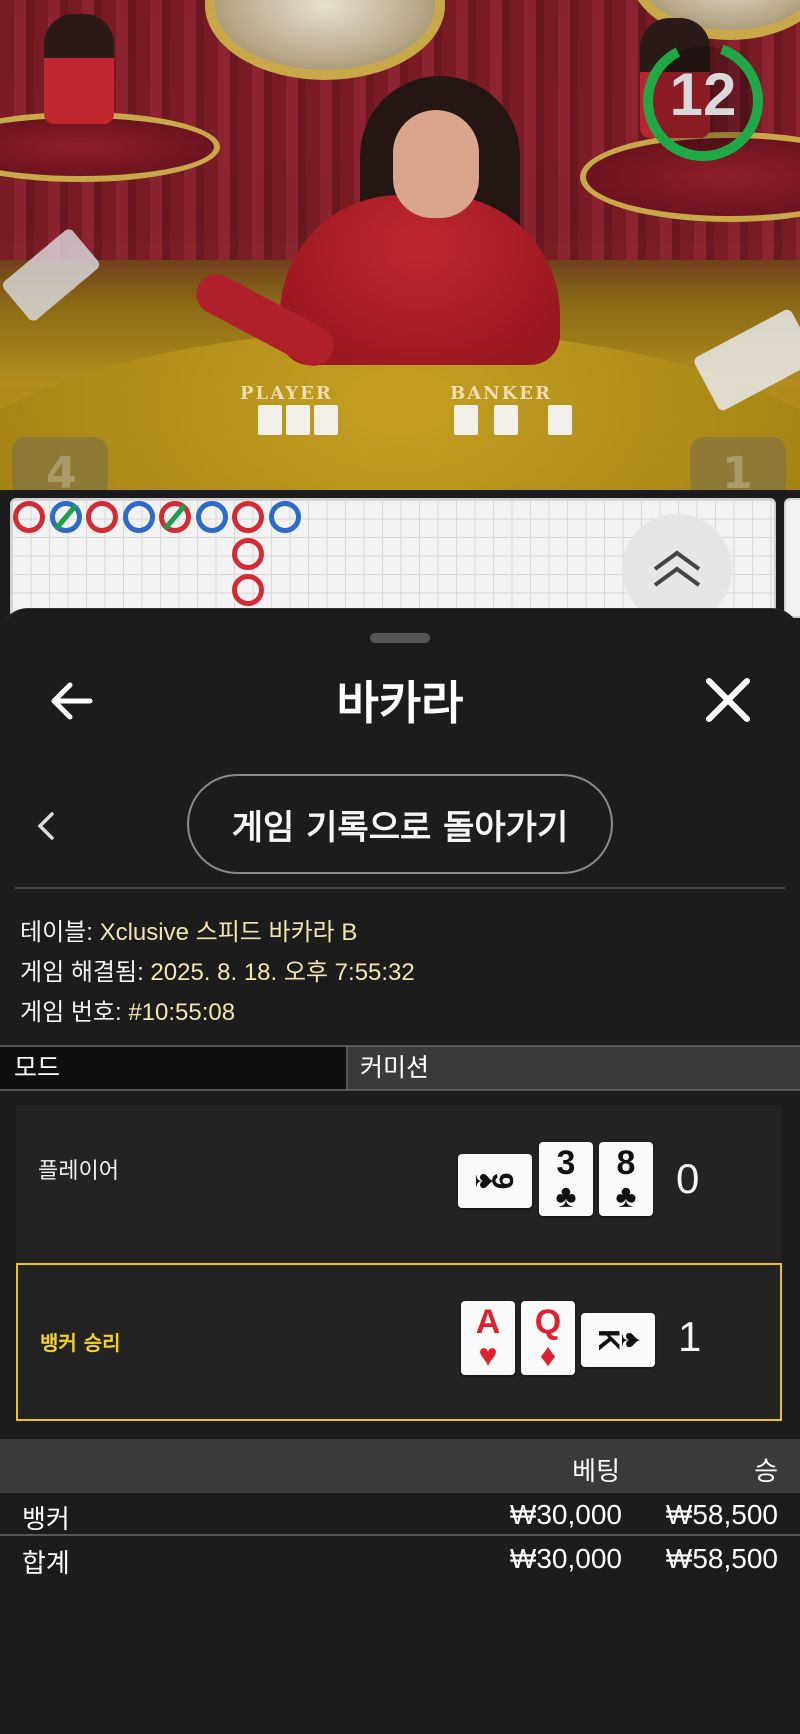  I want to click on resolved-value: 2025. 8. 18. 오후 7:55:32, so click(282, 972).